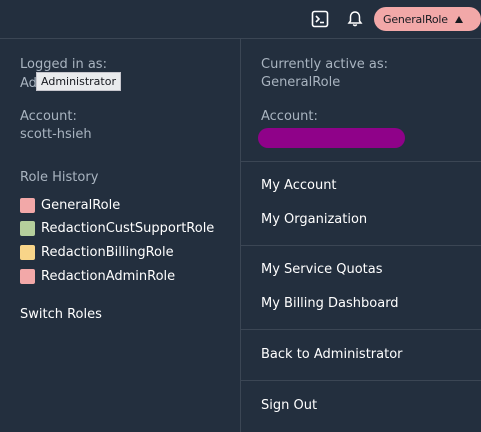  I want to click on role-history-item-admin: RedactionAdminRole, so click(97, 276).